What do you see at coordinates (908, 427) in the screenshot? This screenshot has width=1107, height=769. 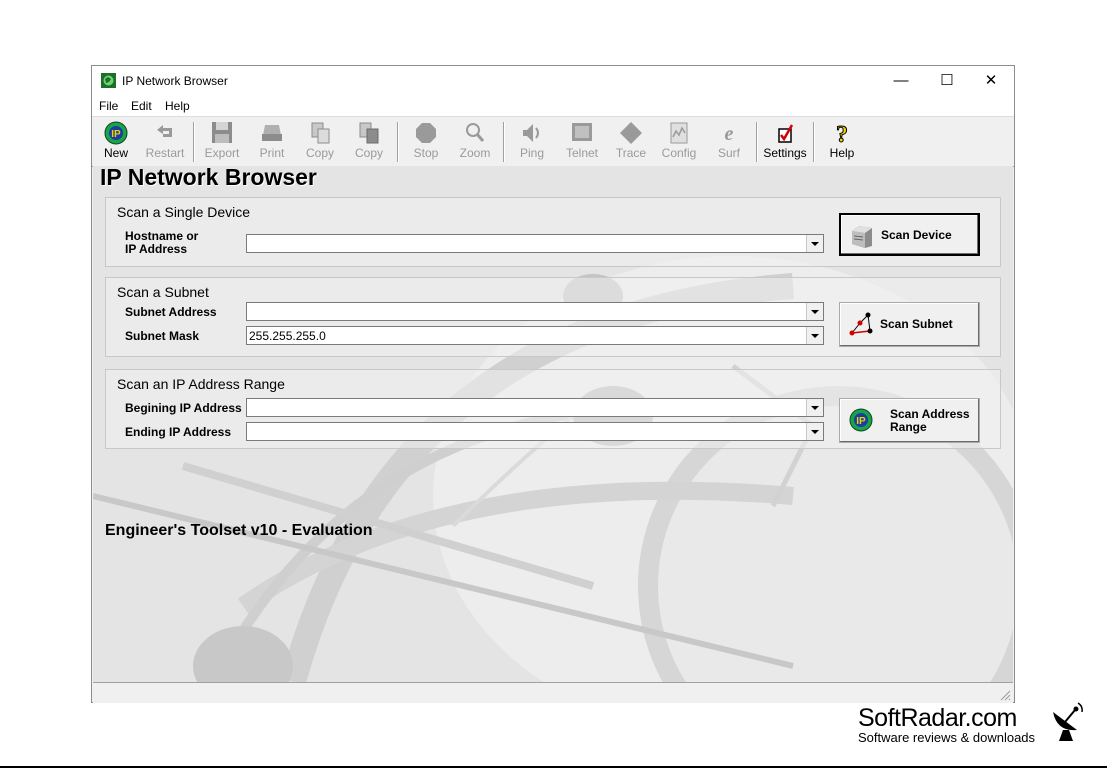 I see `scan-address-range-label-line2: Range` at bounding box center [908, 427].